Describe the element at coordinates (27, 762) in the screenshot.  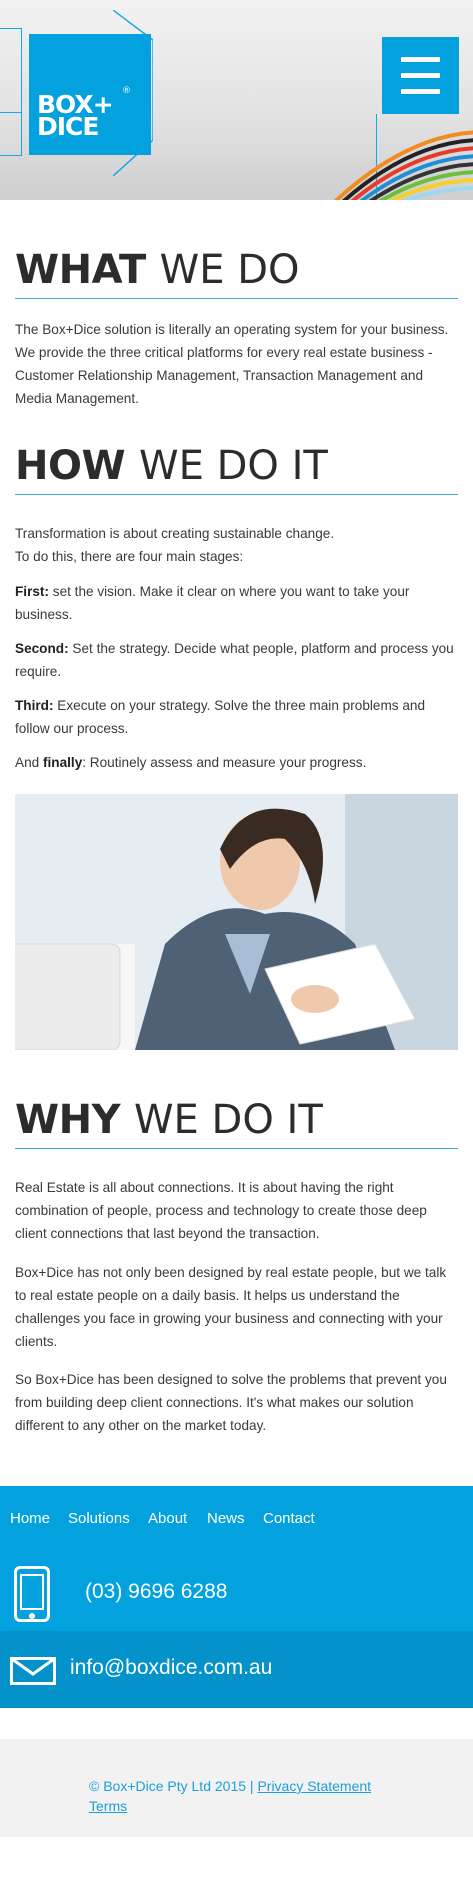
I see `step-final-prefix: And` at that location.